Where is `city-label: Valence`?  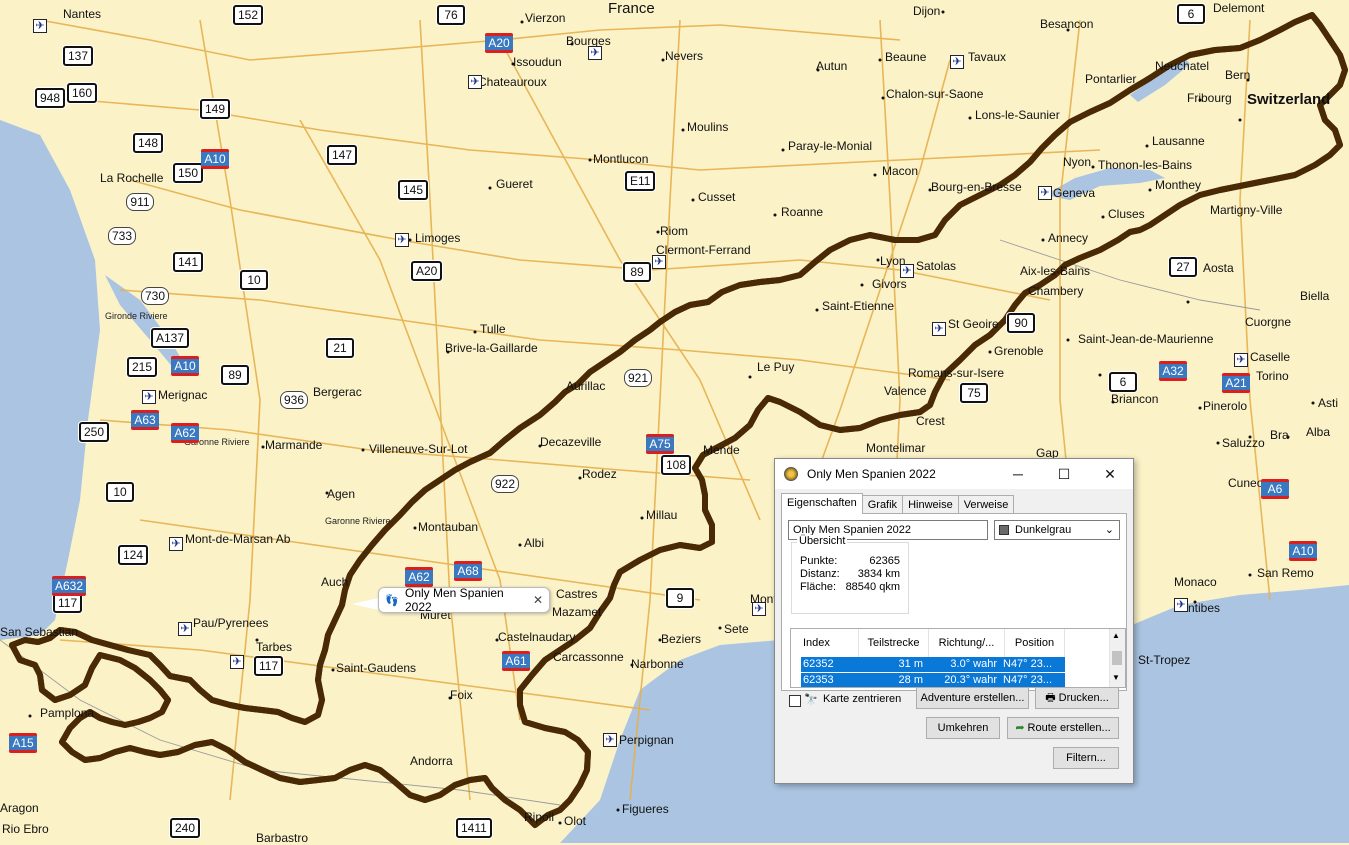 city-label: Valence is located at coordinates (905, 391).